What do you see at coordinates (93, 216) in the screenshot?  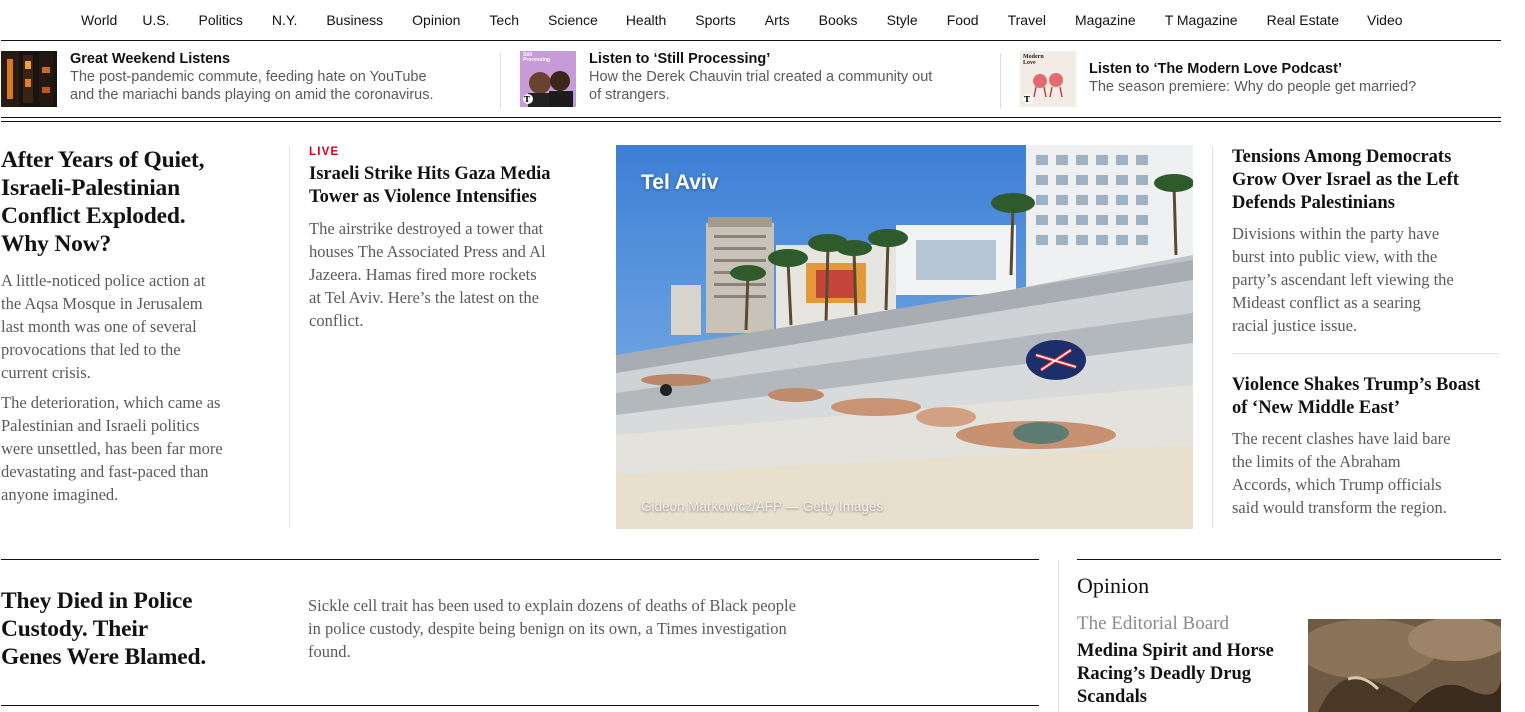 I see `lead-headline-line: Conflict Exploded.` at bounding box center [93, 216].